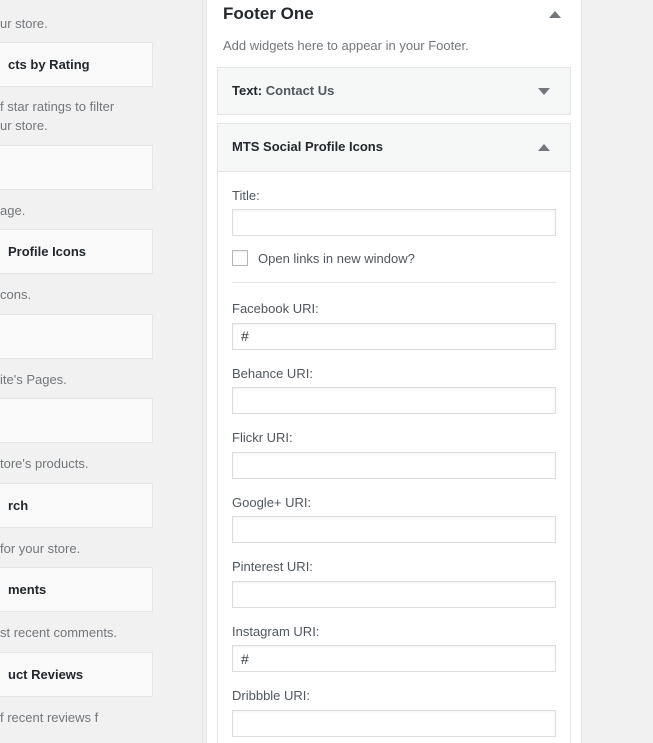 This screenshot has width=653, height=743. Describe the element at coordinates (76, 589) in the screenshot. I see `available-widget-item: ments` at that location.